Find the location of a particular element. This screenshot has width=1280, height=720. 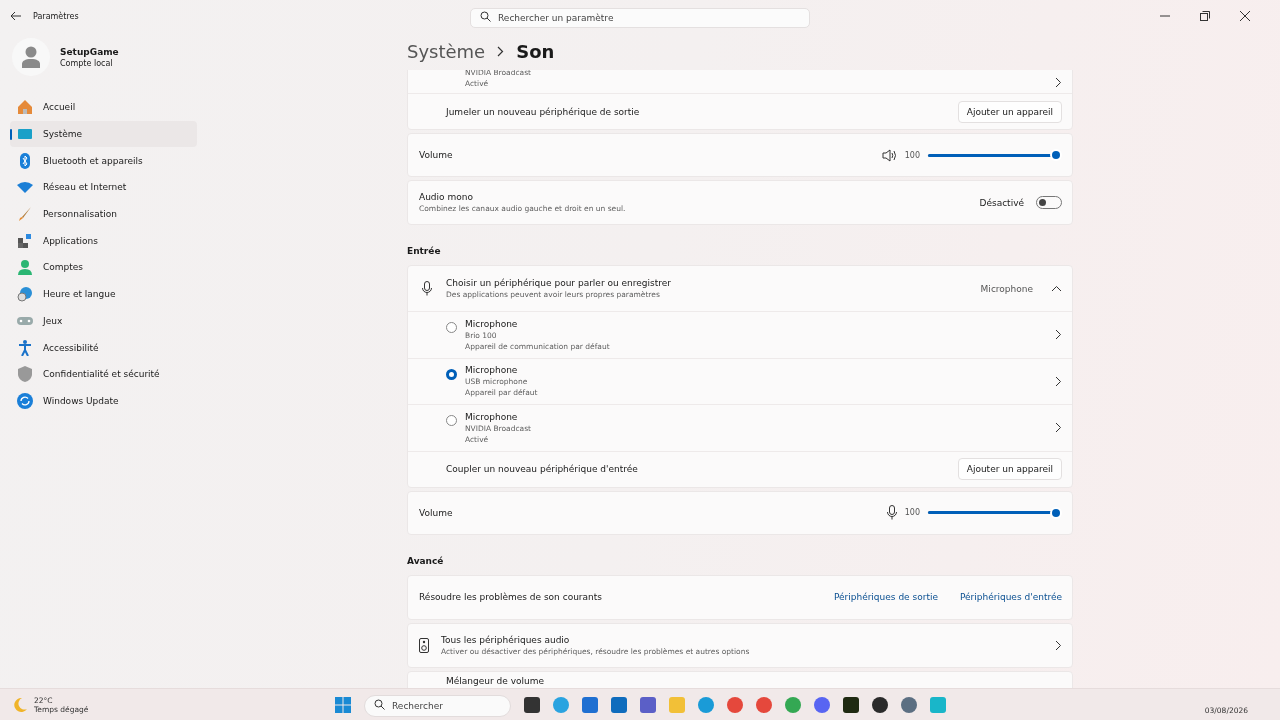

sidebar-item: Jeux is located at coordinates (103, 321).